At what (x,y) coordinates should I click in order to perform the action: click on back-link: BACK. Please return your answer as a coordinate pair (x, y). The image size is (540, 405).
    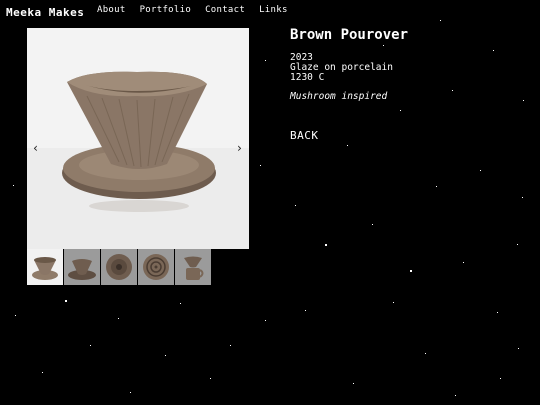
    Looking at the image, I should click on (349, 135).